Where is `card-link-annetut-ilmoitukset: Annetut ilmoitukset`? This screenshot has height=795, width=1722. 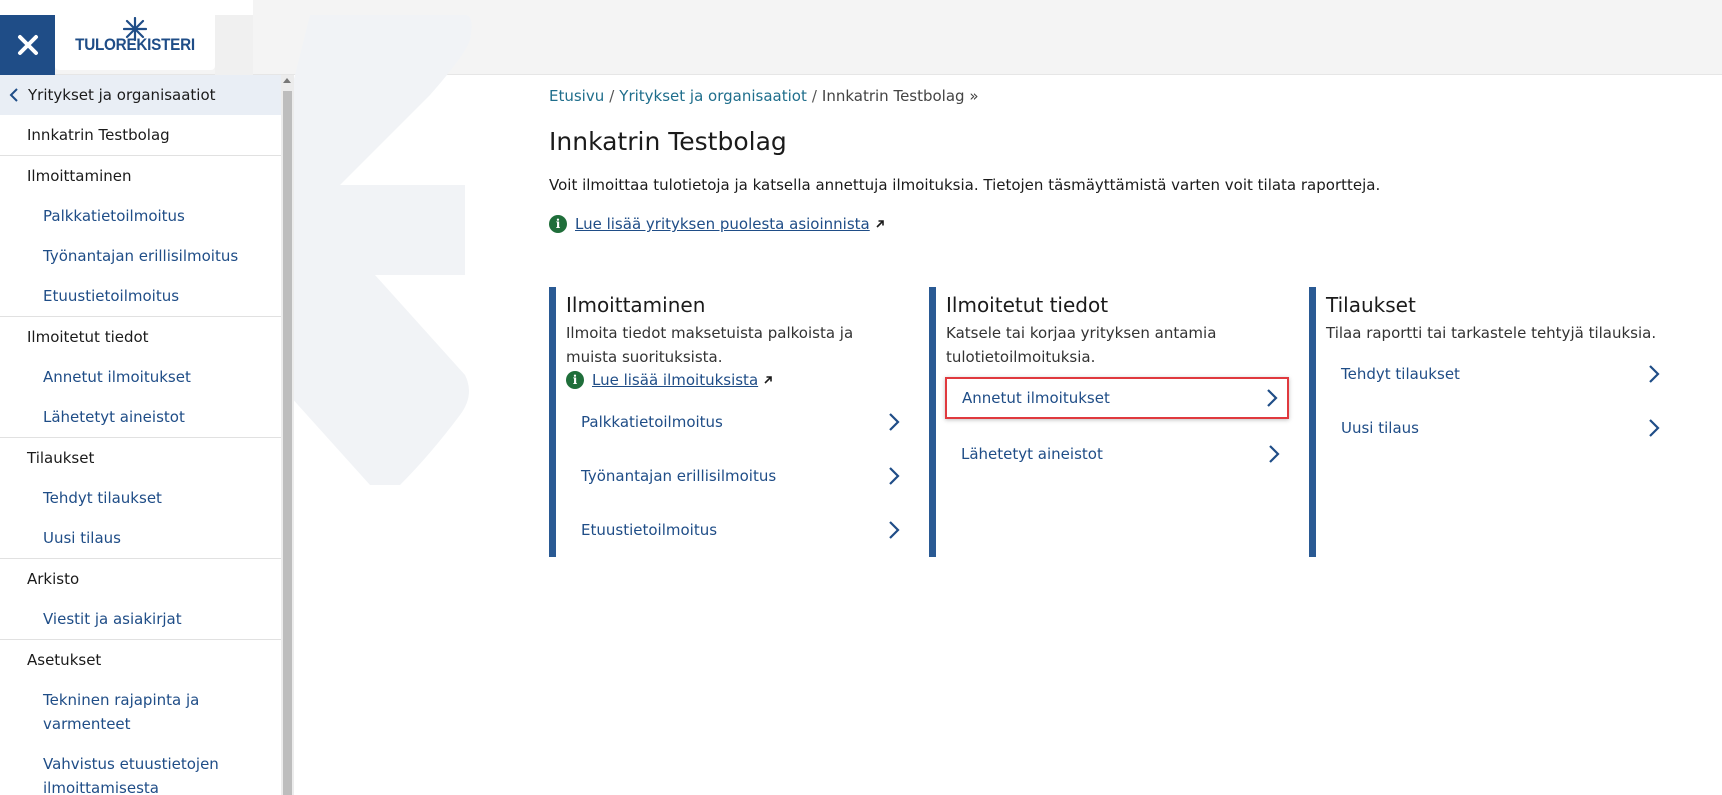
card-link-annetut-ilmoitukset: Annetut ilmoitukset is located at coordinates (1117, 398).